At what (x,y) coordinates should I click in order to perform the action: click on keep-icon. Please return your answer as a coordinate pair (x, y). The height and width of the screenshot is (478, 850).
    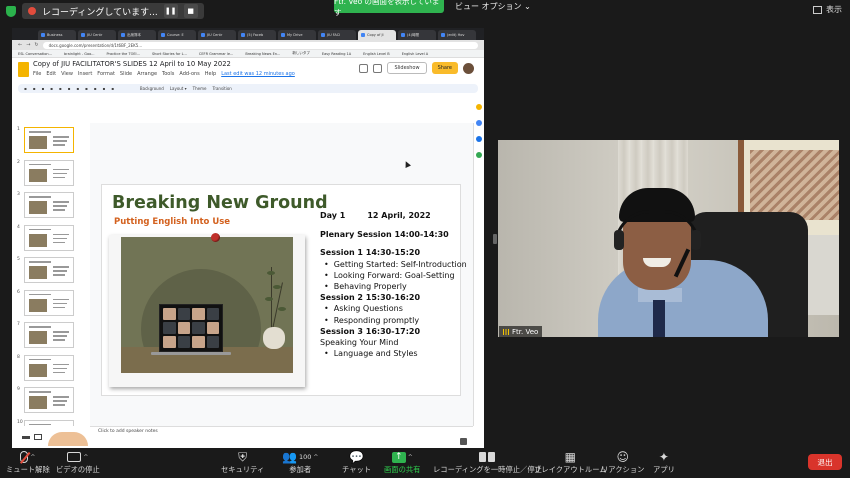
    Looking at the image, I should click on (479, 107).